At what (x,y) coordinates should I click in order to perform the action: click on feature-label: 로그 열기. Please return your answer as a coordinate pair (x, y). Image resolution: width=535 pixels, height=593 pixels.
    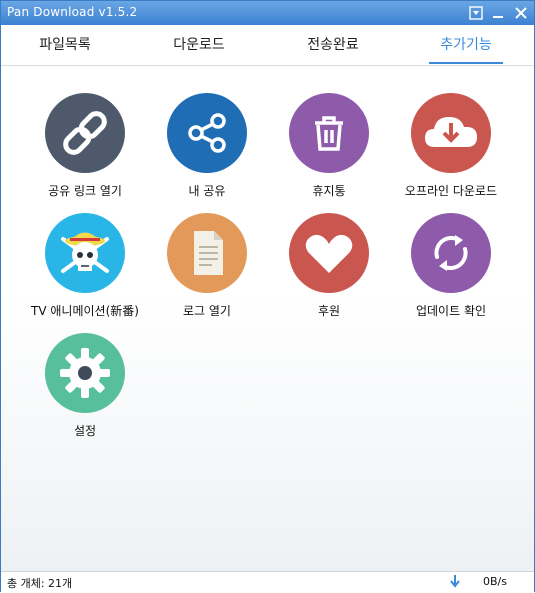
    Looking at the image, I should click on (207, 311).